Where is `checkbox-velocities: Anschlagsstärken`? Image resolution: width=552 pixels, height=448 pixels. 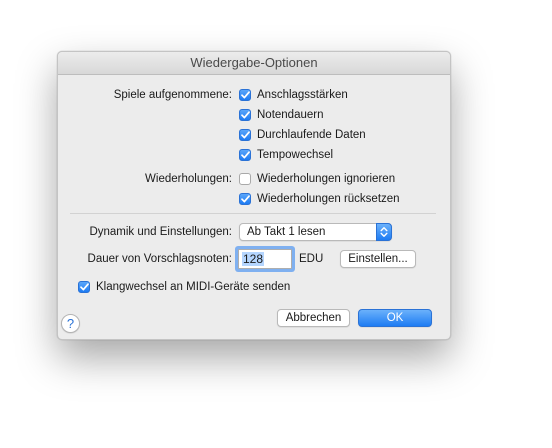
checkbox-velocities: Anschlagsstärken is located at coordinates (293, 95).